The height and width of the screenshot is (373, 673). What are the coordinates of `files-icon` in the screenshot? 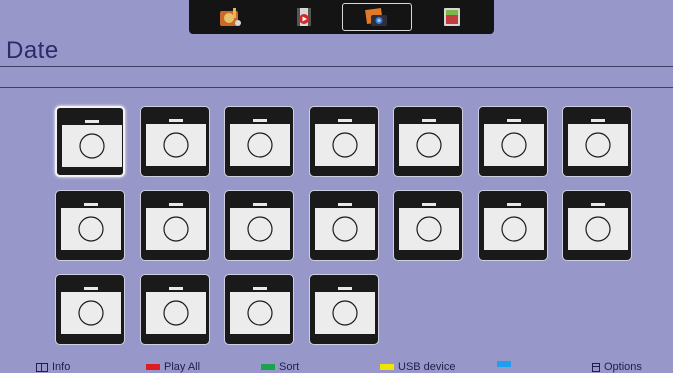 It's located at (452, 17).